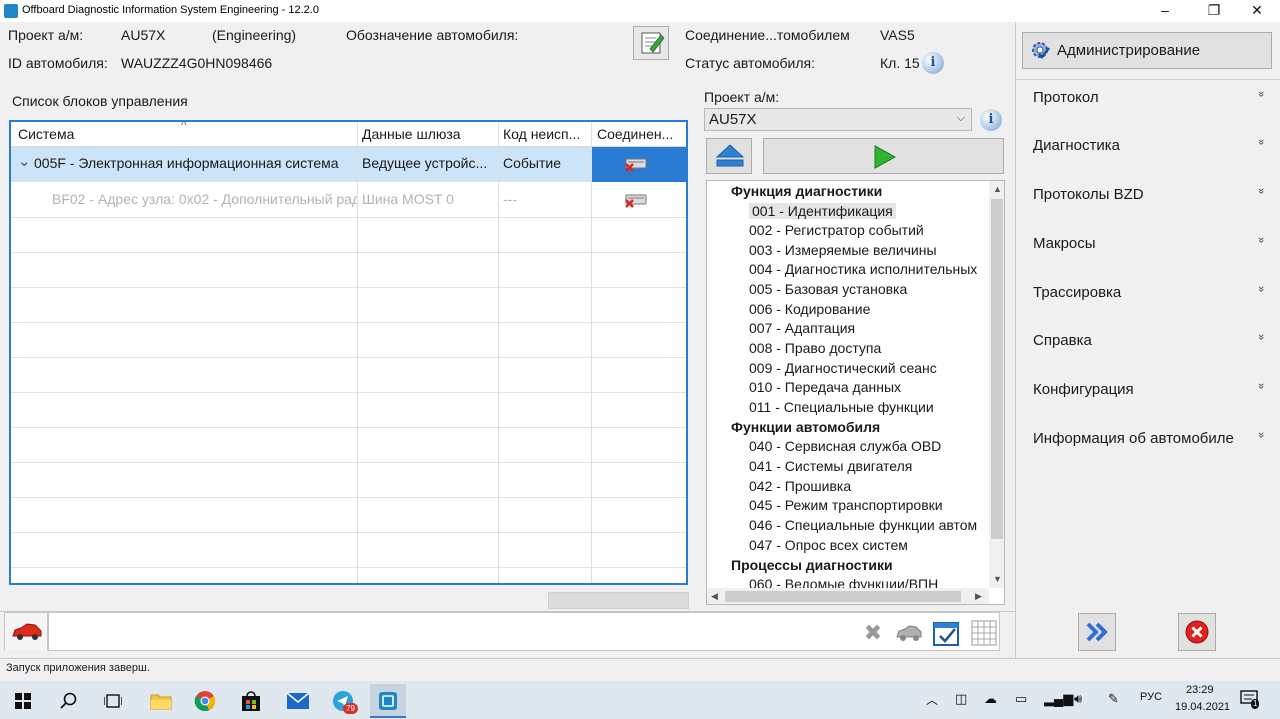 The image size is (1280, 719). What do you see at coordinates (1148, 390) in the screenshot?
I see `menu-configuration: Конфигурация »` at bounding box center [1148, 390].